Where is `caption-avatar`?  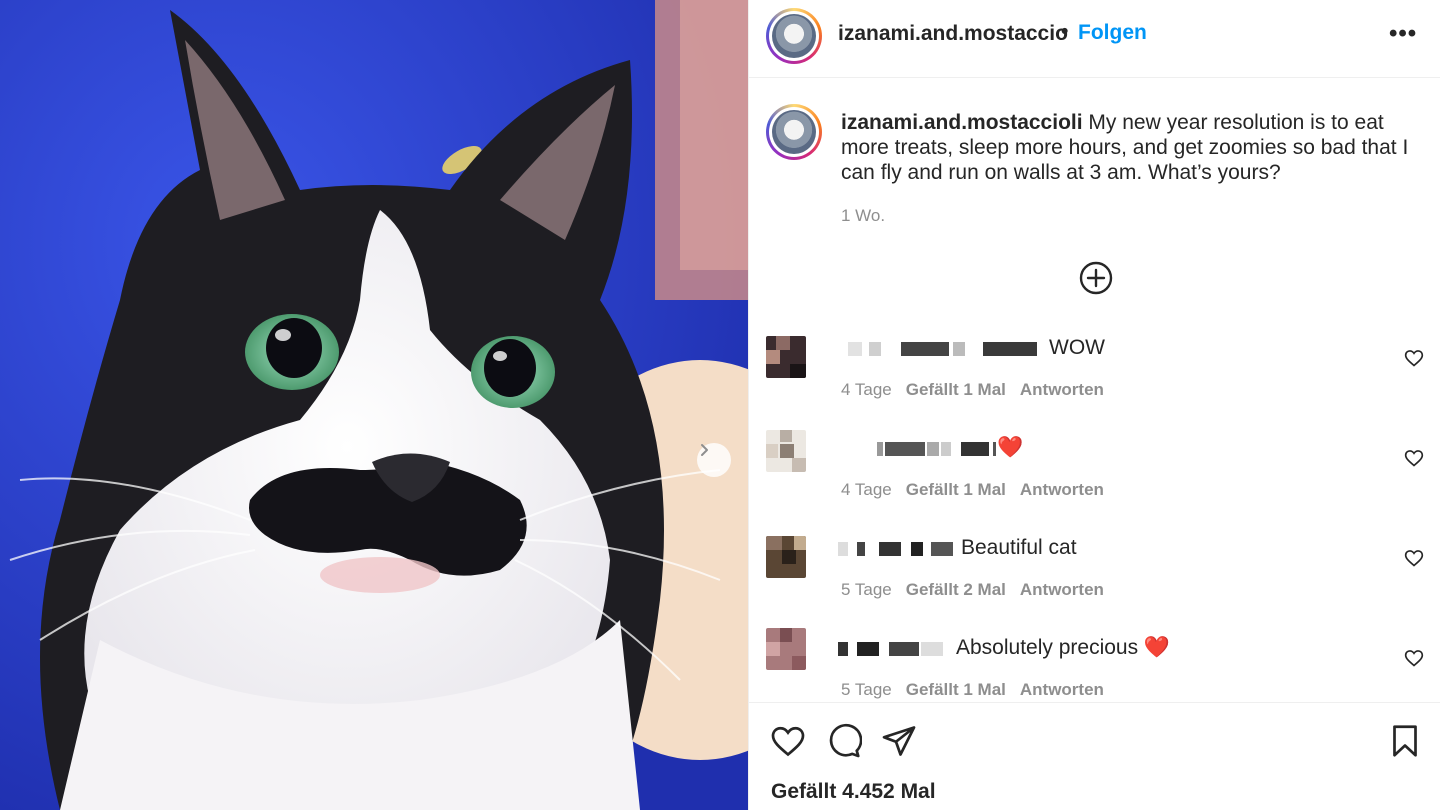 caption-avatar is located at coordinates (794, 132).